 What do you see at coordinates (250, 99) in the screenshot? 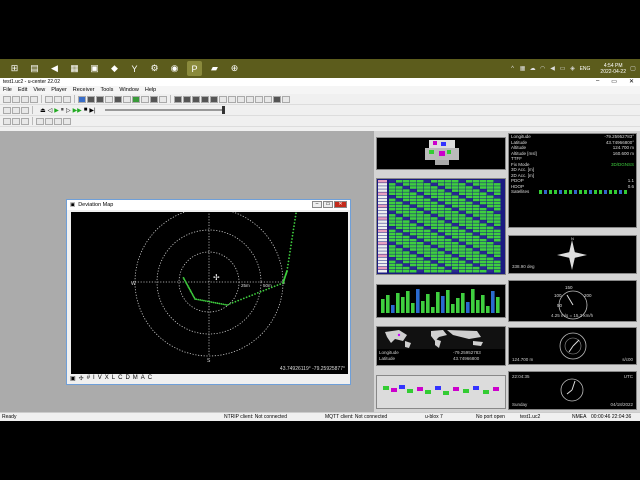
I see `speedometer-icon` at bounding box center [250, 99].